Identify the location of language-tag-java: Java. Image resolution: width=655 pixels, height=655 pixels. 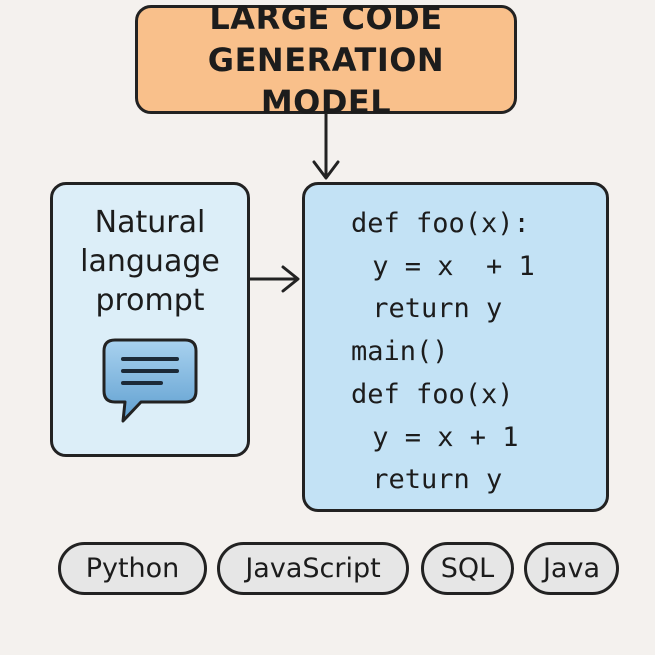
(571, 568).